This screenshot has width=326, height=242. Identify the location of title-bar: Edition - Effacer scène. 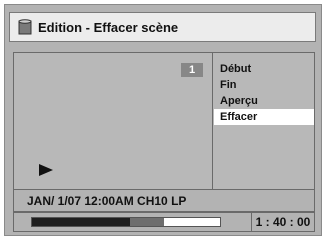
(162, 27).